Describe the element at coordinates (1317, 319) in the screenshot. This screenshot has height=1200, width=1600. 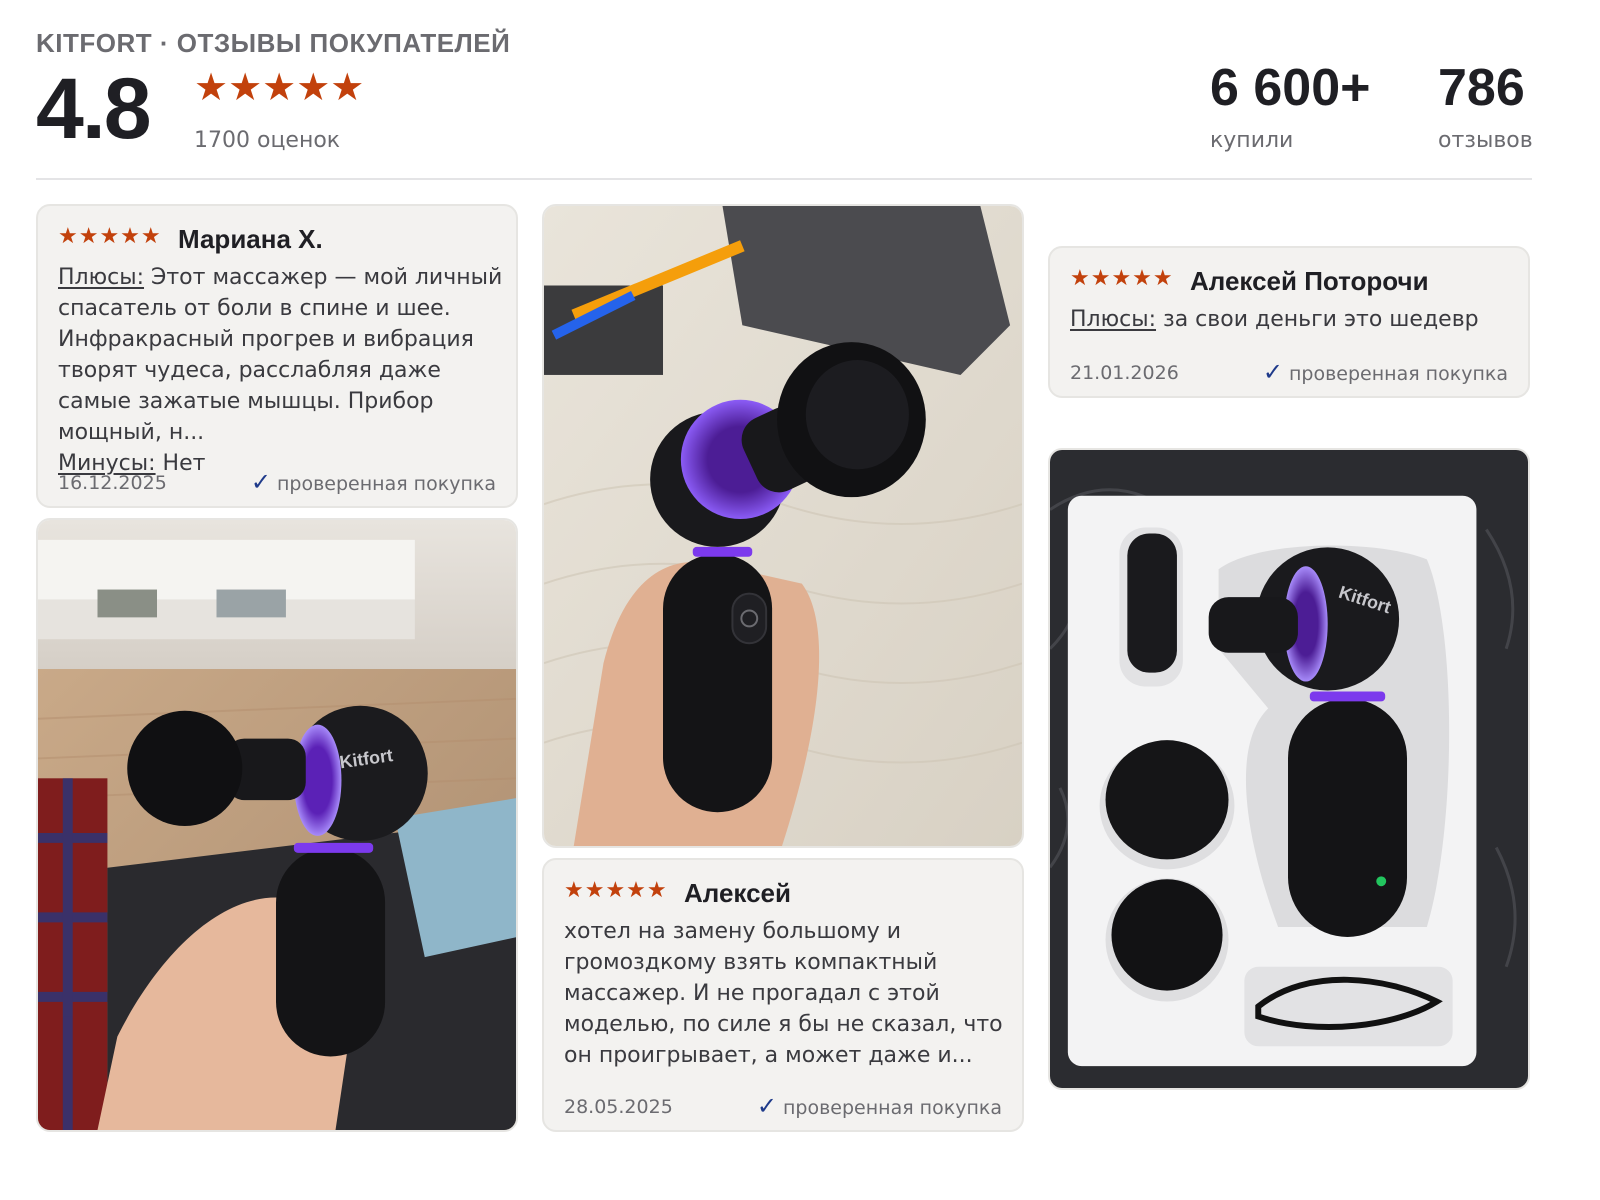
I see `pros-text: за свои деньги это шедевр` at that location.